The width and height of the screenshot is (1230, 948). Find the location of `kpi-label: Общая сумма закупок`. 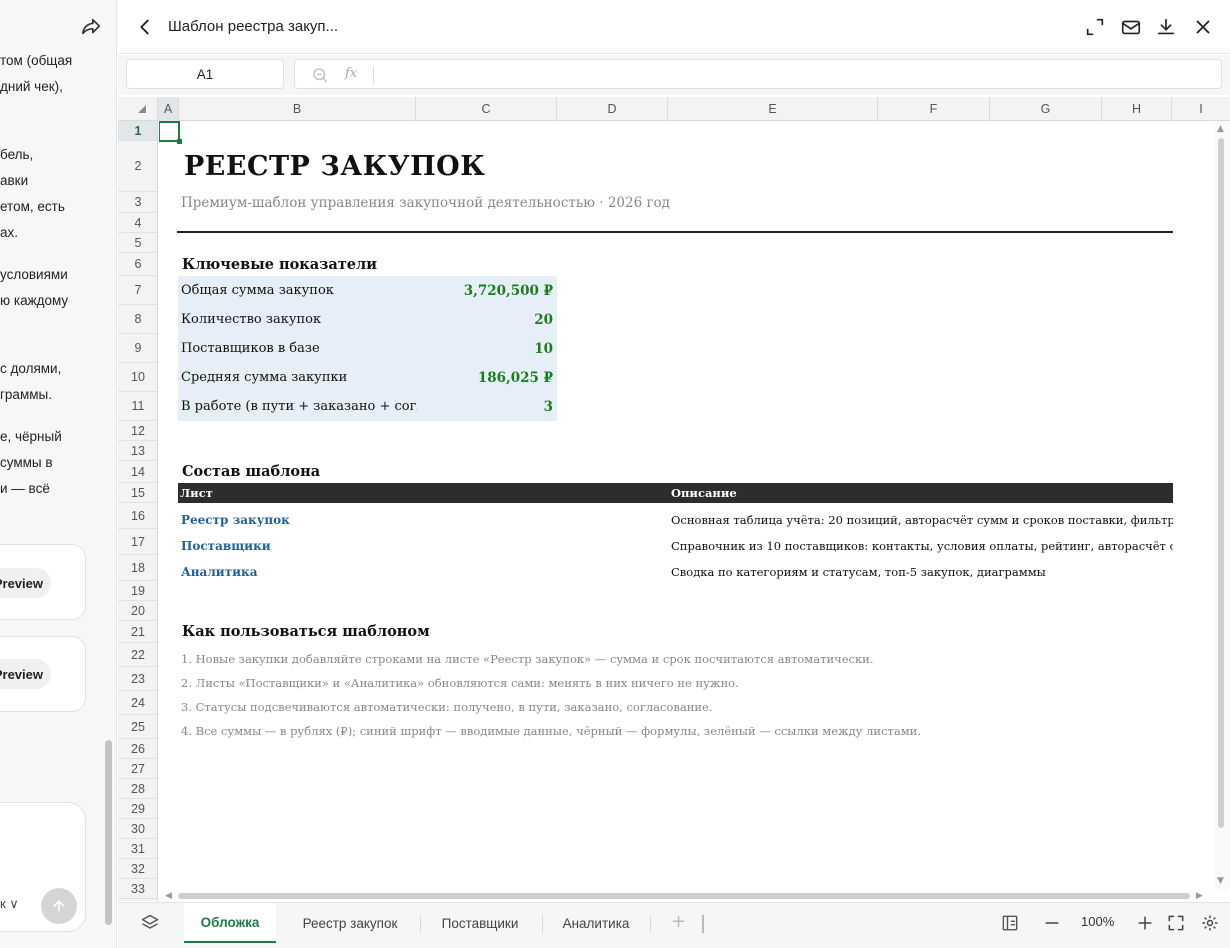

kpi-label: Общая сумма закупок is located at coordinates (299, 290).